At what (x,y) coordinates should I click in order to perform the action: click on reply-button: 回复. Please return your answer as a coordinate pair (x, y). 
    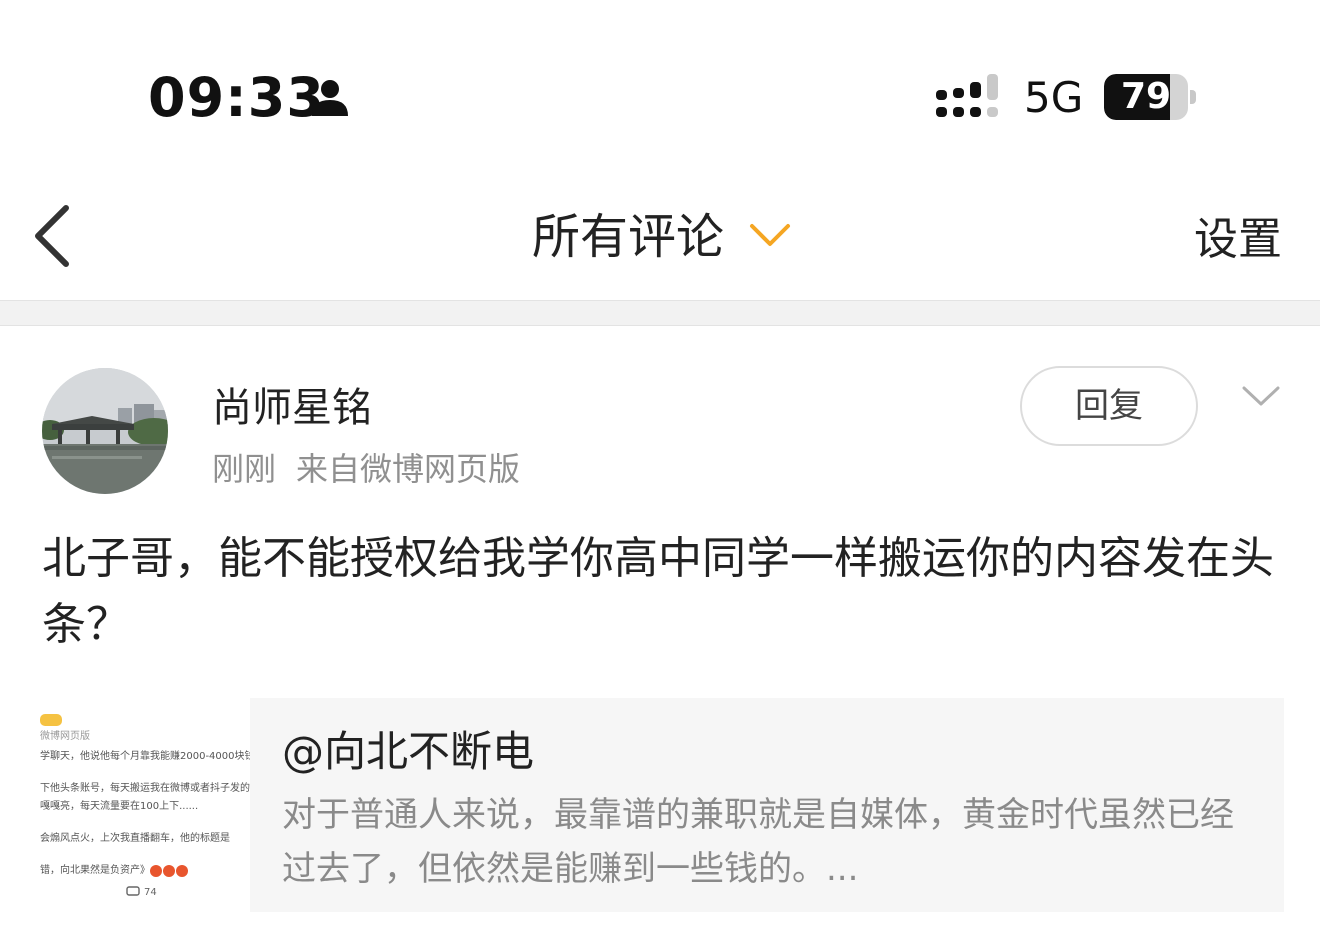
    Looking at the image, I should click on (1109, 406).